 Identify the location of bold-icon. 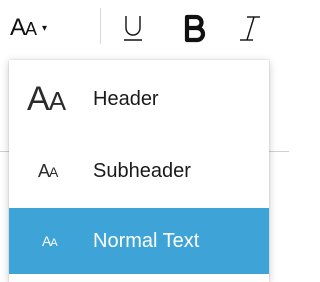
(195, 28).